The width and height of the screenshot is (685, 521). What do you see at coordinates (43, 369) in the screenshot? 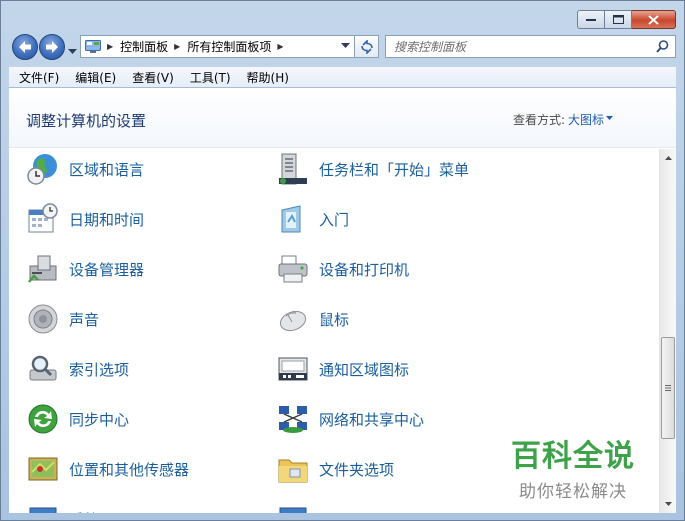
I see `magnifier-icon` at bounding box center [43, 369].